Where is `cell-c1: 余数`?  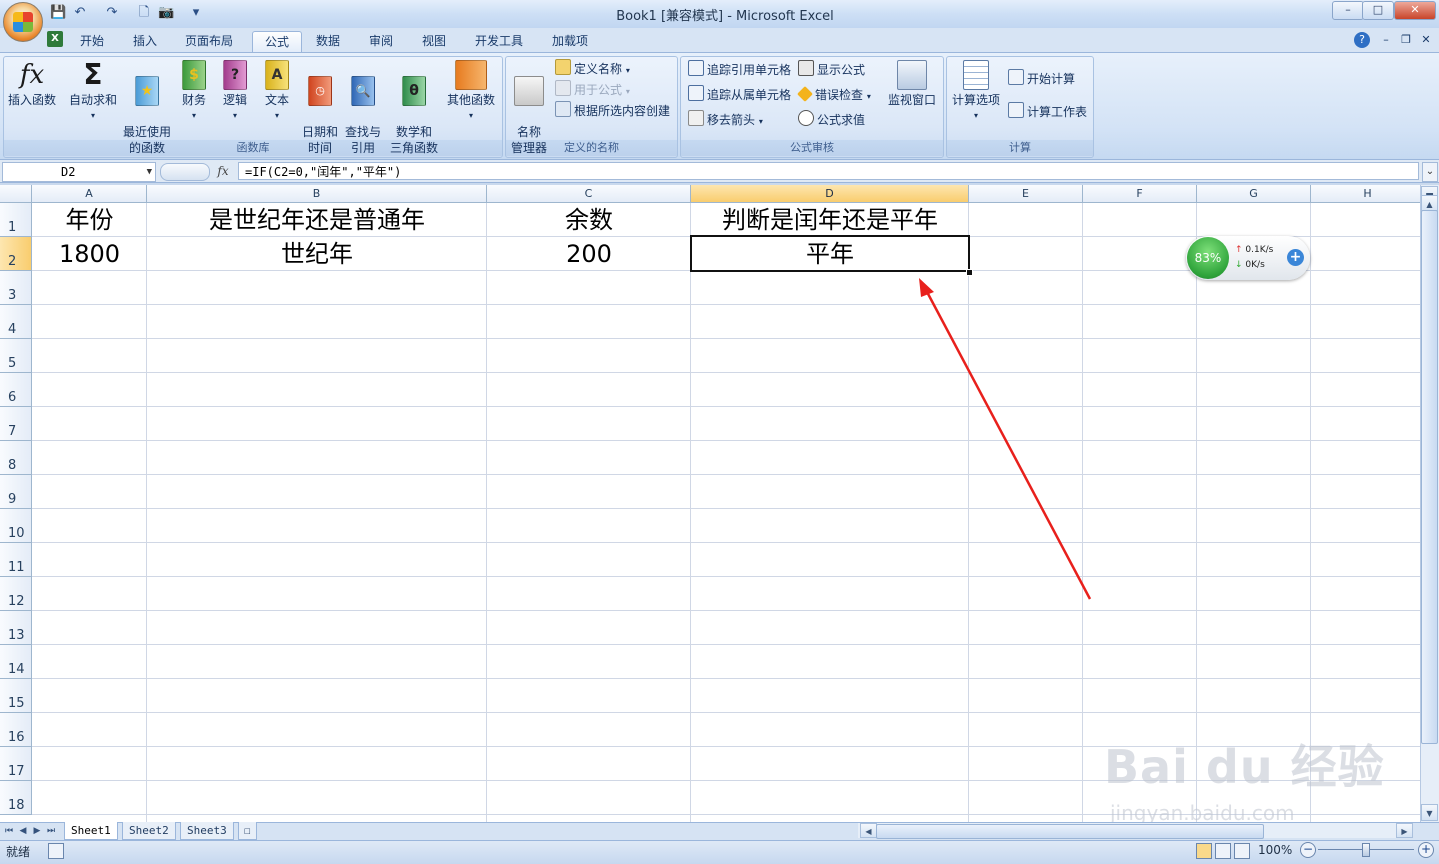
cell-c1: 余数 is located at coordinates (589, 220).